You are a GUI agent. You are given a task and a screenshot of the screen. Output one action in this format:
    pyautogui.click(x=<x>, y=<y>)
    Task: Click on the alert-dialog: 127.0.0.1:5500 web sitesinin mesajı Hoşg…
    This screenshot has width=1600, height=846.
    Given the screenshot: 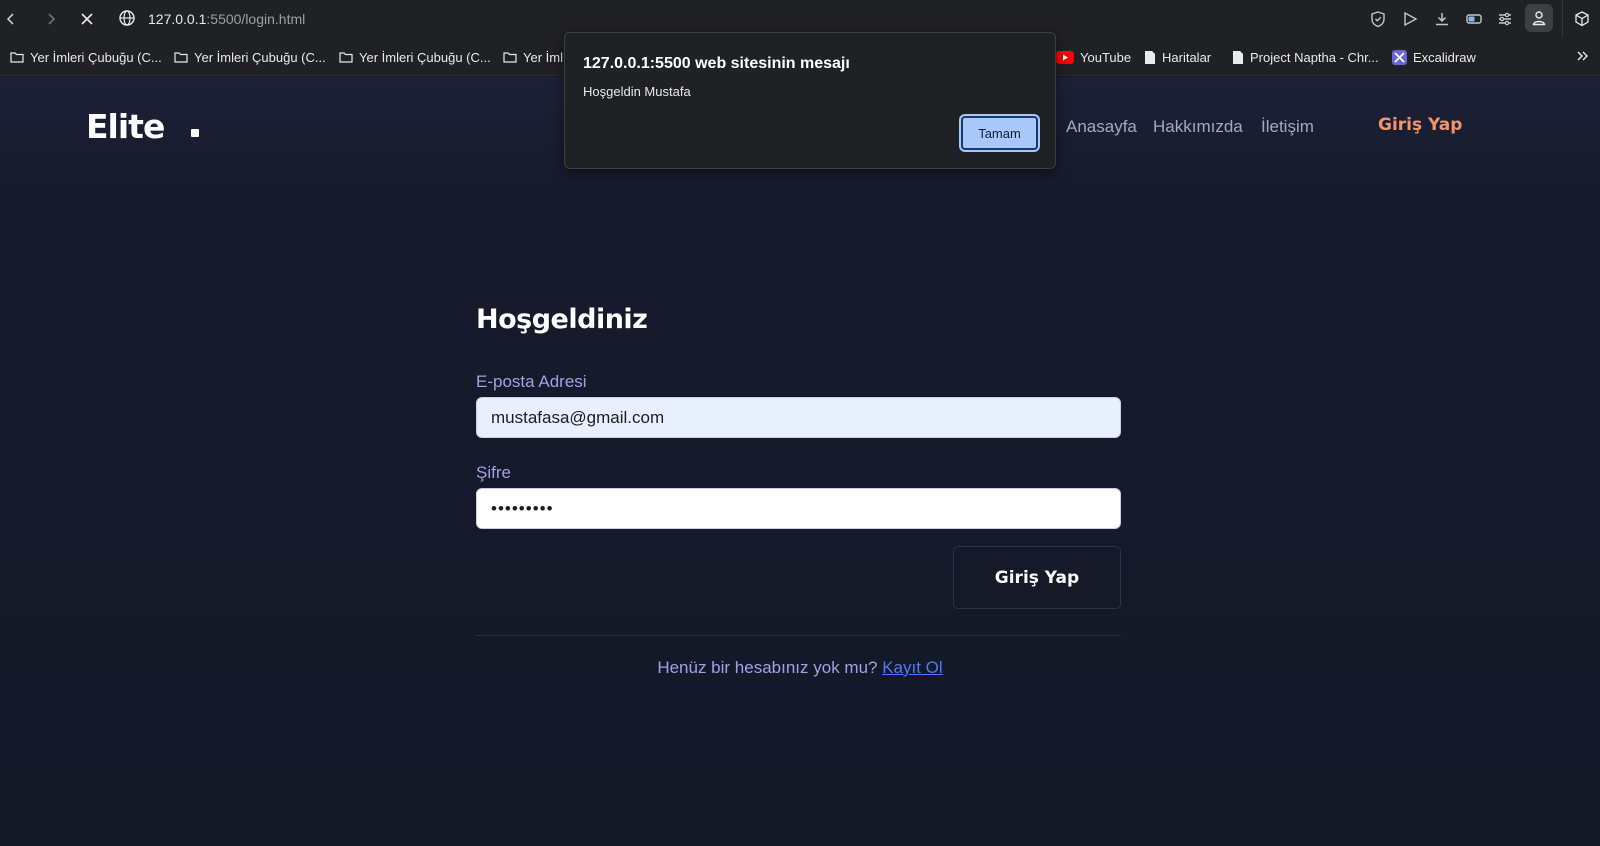 What is the action you would take?
    pyautogui.click(x=810, y=100)
    